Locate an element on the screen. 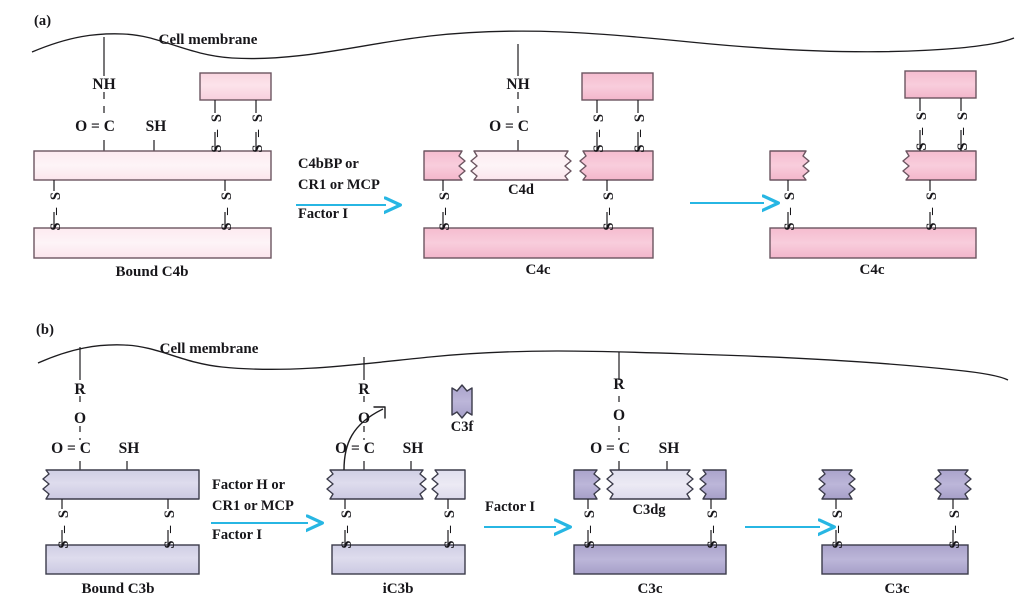  atom-o-b2: O is located at coordinates (364, 418).